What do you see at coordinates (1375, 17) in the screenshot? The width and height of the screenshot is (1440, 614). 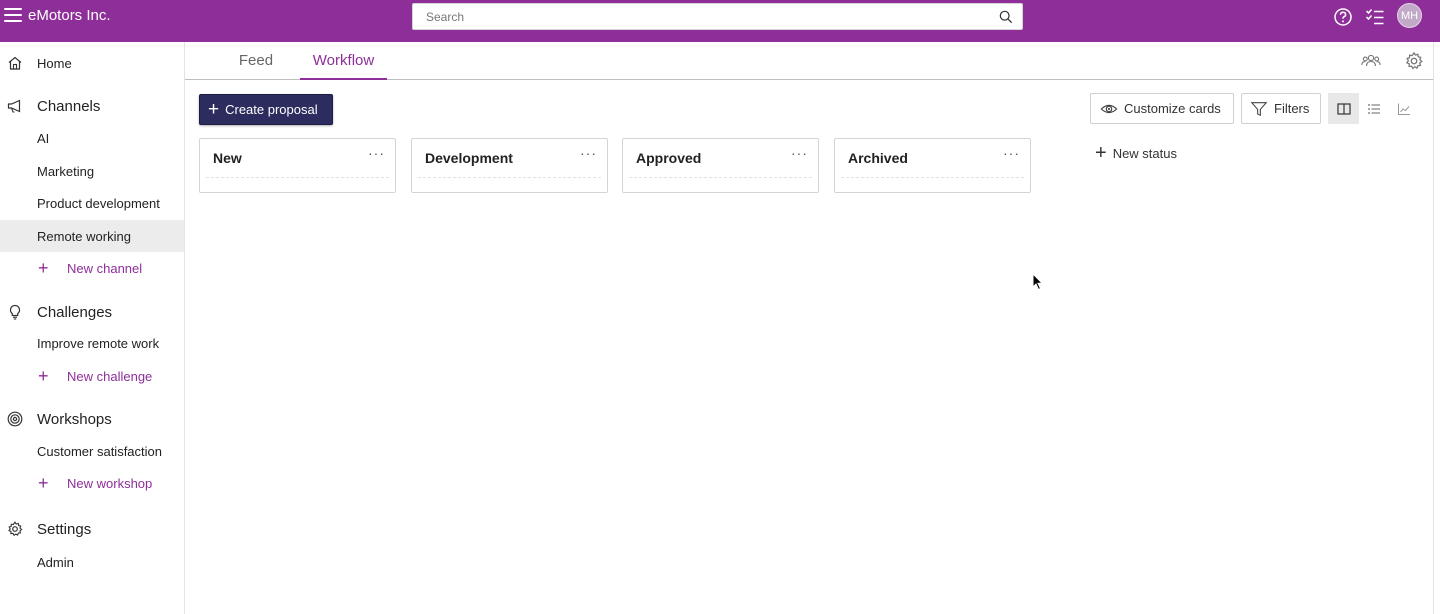 I see `tasks-icon` at bounding box center [1375, 17].